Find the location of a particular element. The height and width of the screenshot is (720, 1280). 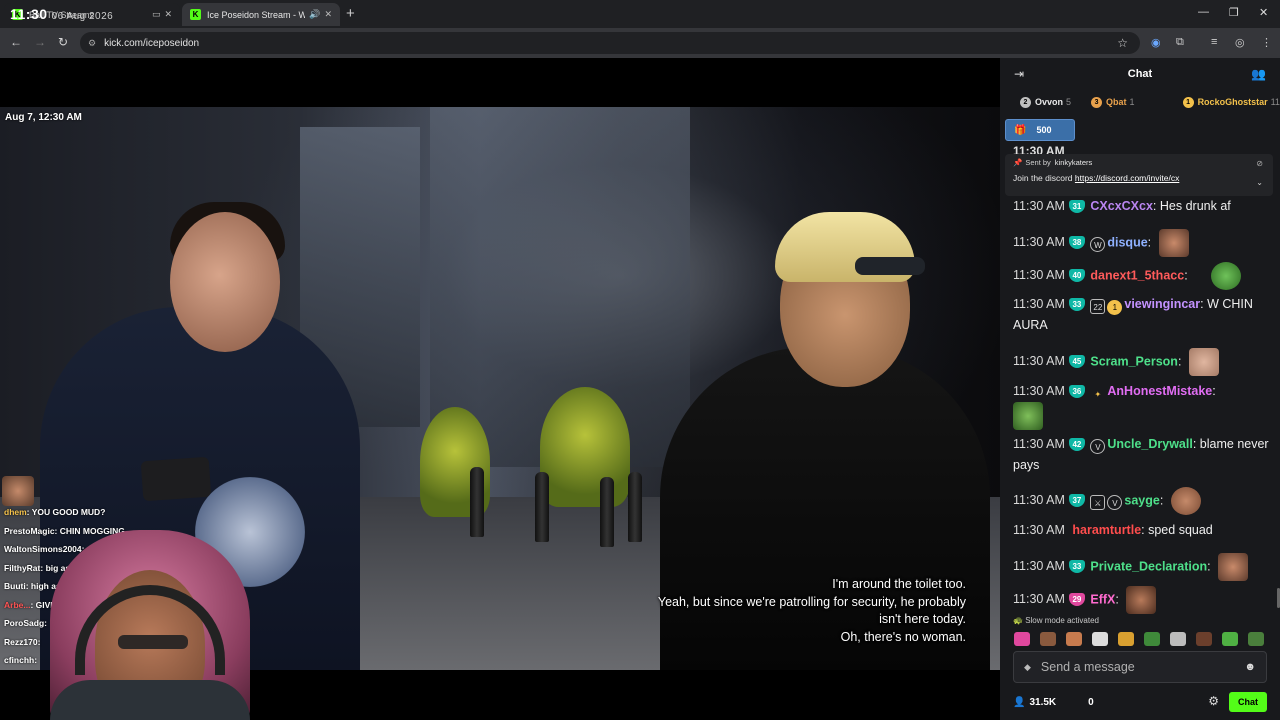

media-controls-icon: ≡ is located at coordinates (1214, 42).